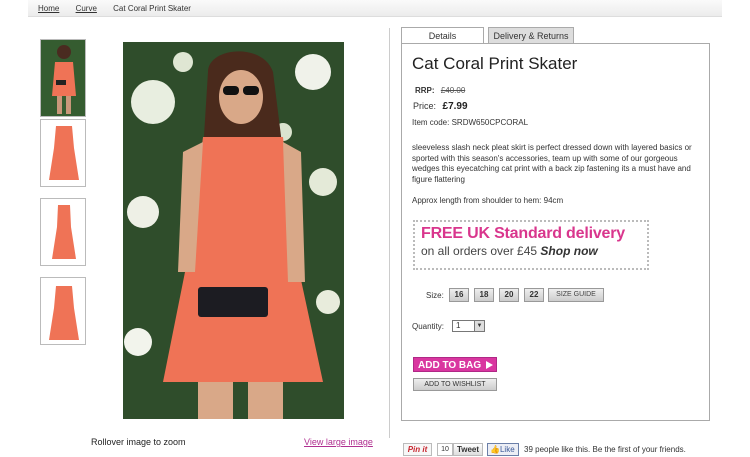 This screenshot has width=750, height=457. I want to click on tab-delivery-returns: Delivery & Returns, so click(531, 35).